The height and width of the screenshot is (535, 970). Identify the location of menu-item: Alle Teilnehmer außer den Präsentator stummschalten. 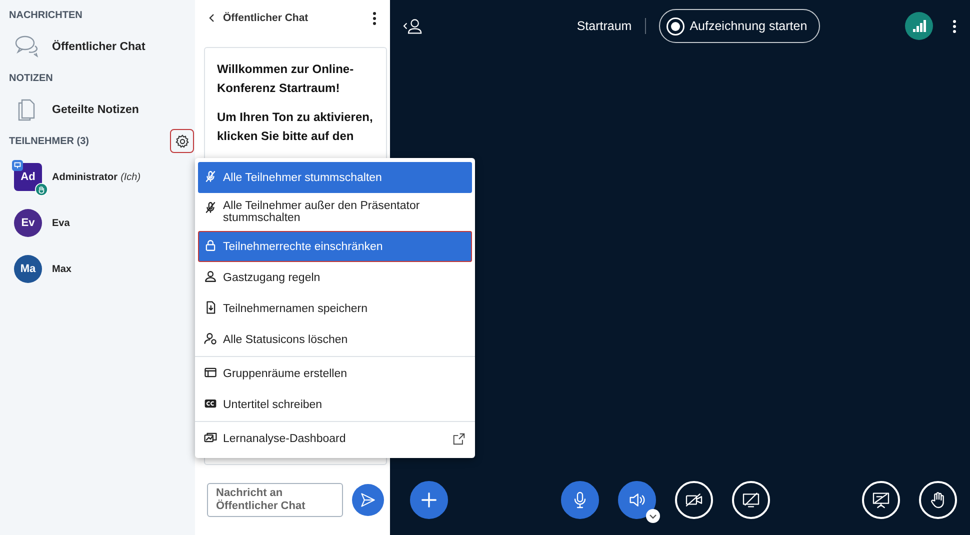
(335, 212).